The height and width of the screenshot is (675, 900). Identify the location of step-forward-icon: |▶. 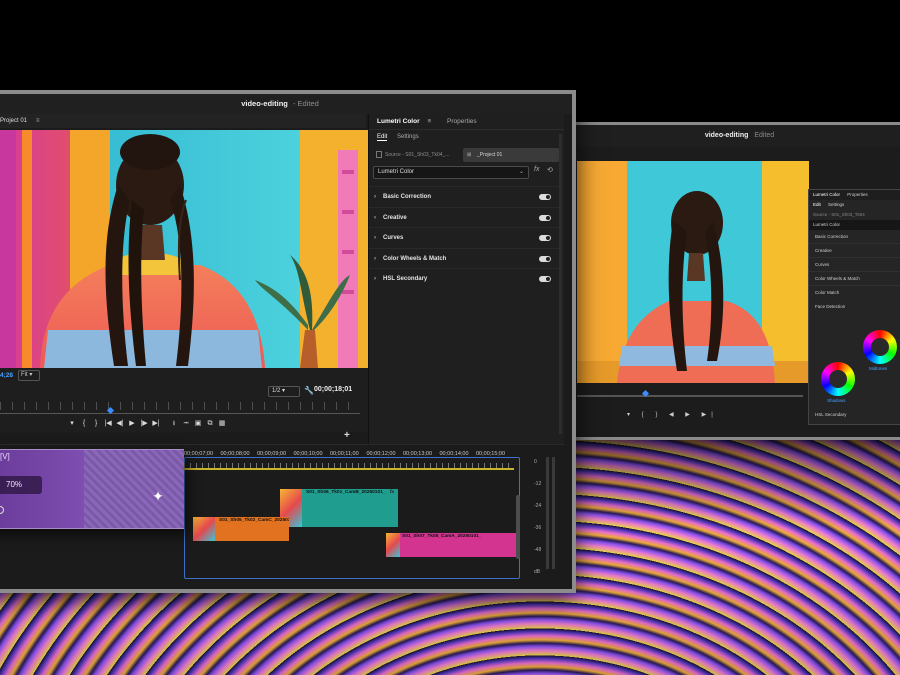
(144, 423).